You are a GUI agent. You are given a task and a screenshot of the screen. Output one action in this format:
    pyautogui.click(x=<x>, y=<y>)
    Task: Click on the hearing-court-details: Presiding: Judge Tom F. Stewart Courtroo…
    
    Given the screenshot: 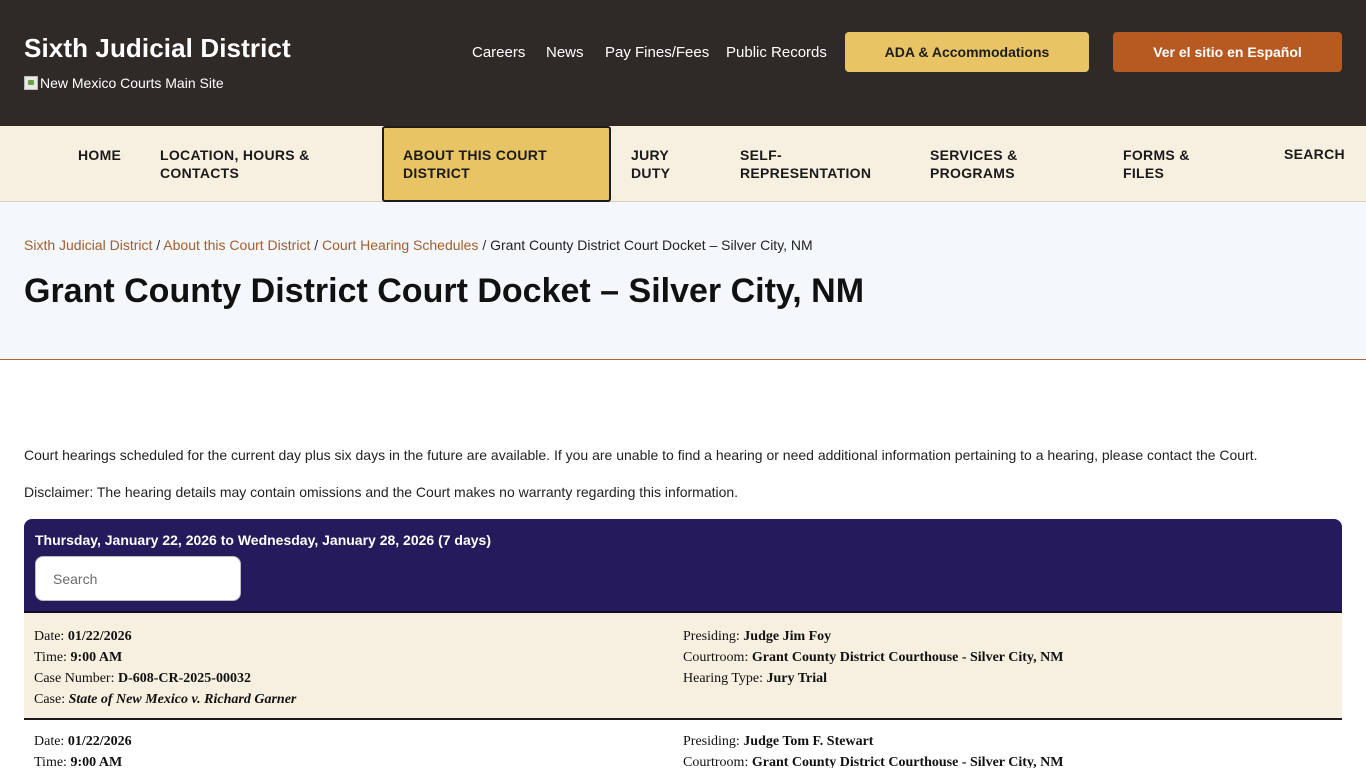 What is the action you would take?
    pyautogui.click(x=873, y=749)
    